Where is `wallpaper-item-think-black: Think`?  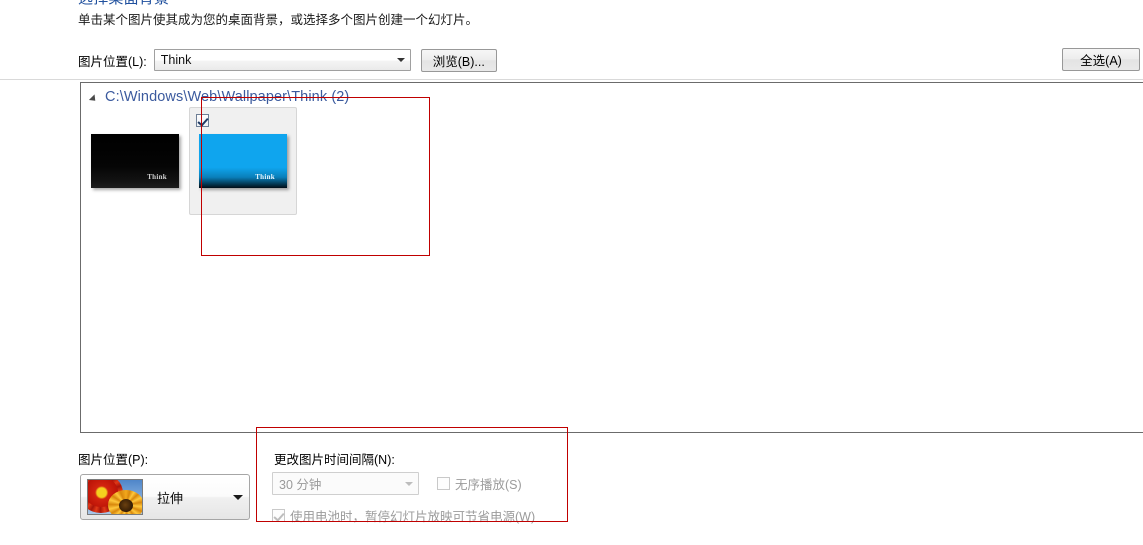 wallpaper-item-think-black: Think is located at coordinates (135, 161).